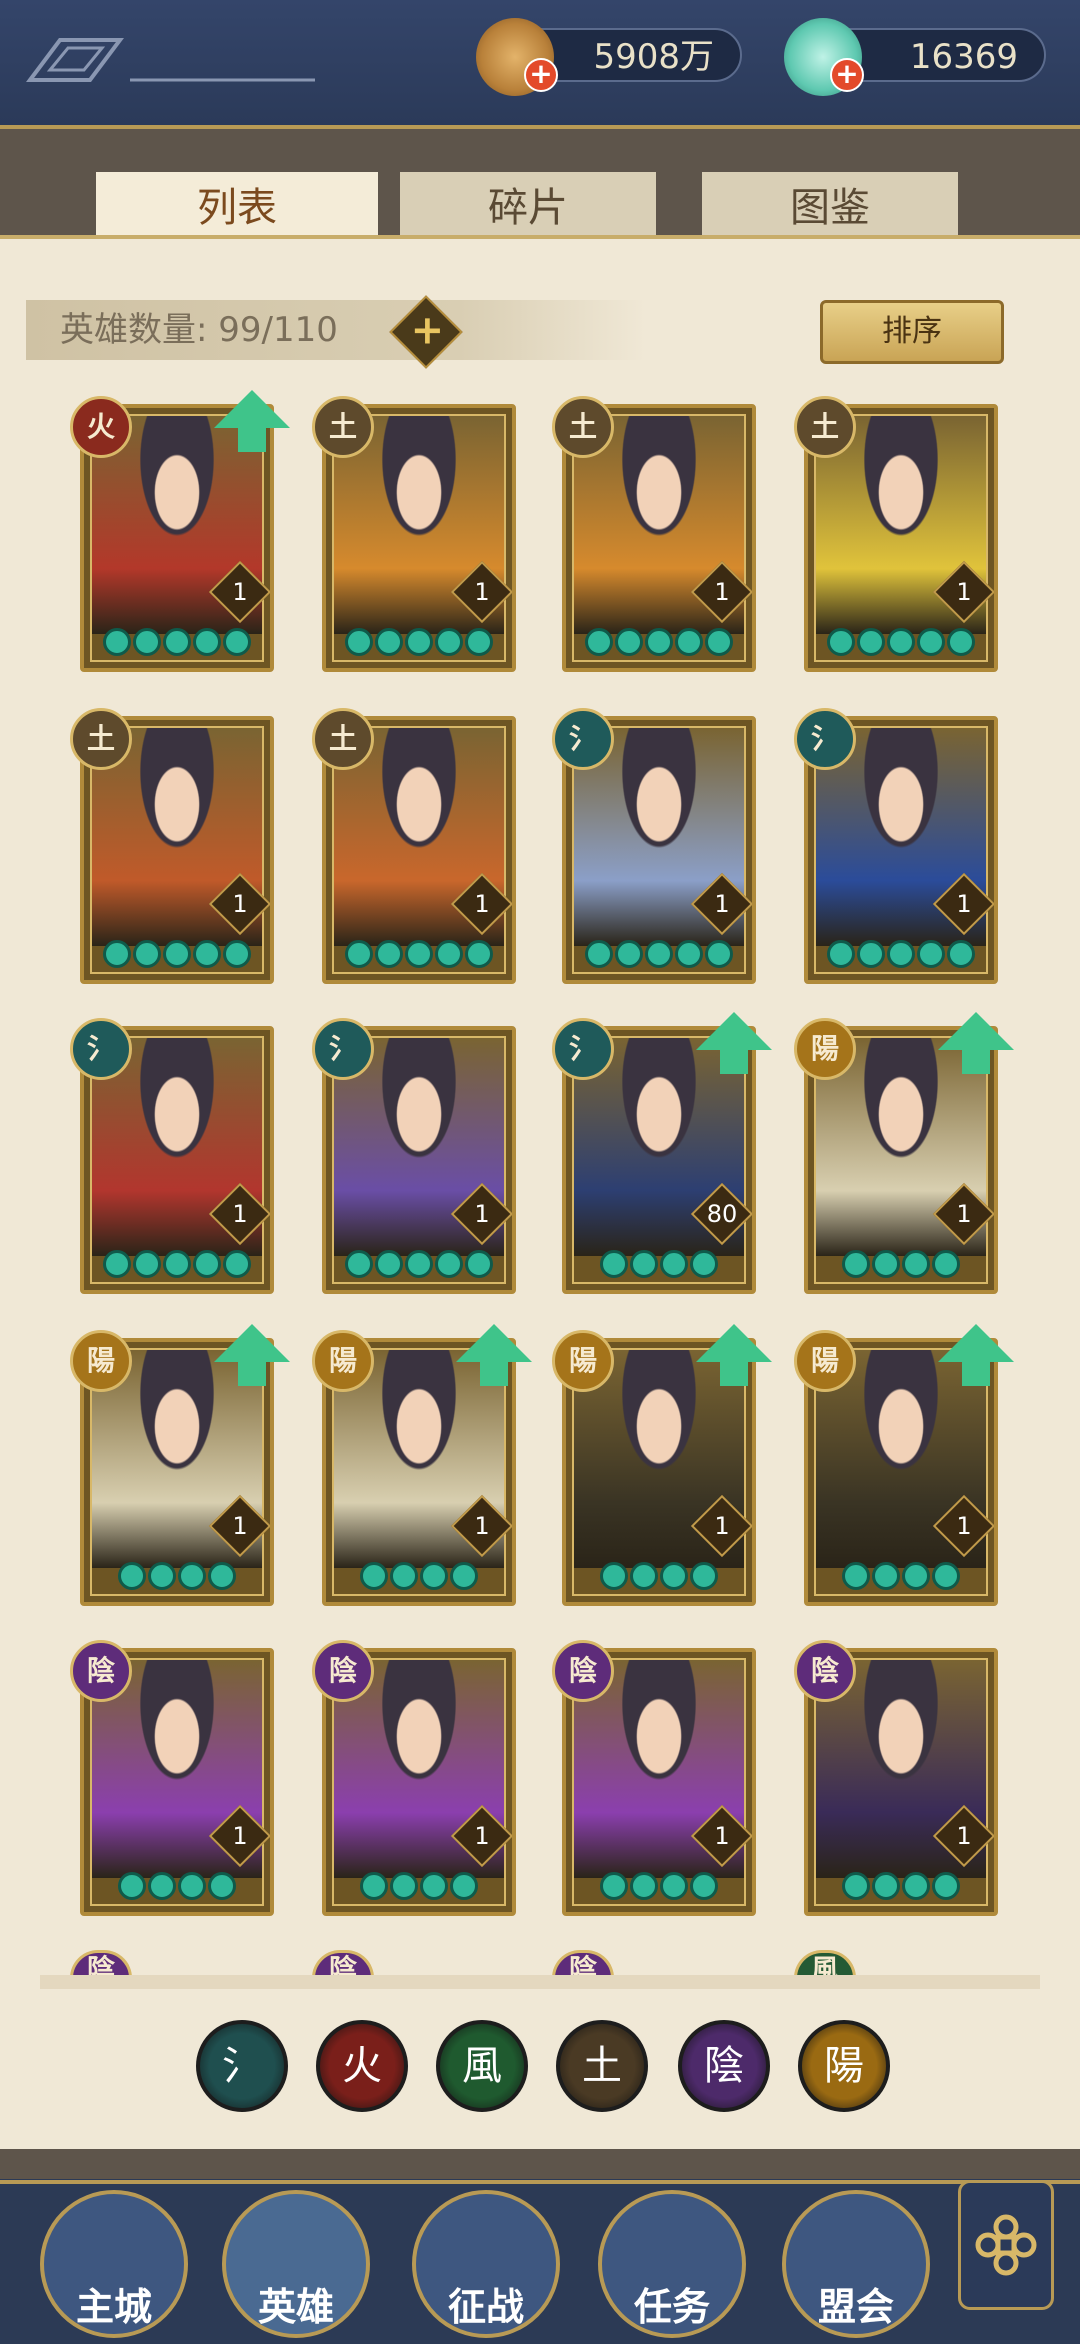  I want to click on plus-icon: +, so click(427, 330).